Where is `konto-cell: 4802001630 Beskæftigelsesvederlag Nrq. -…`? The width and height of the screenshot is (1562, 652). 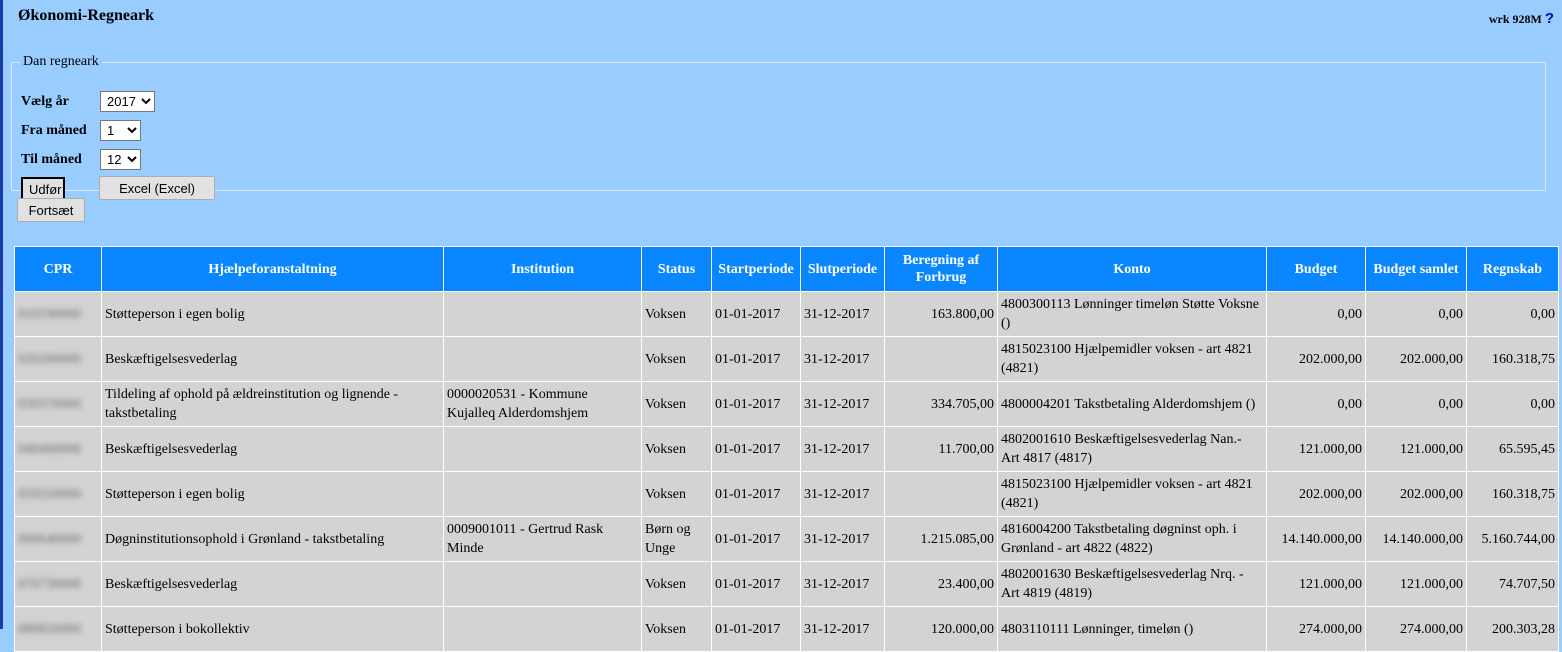 konto-cell: 4802001630 Beskæftigelsesvederlag Nrq. -… is located at coordinates (1132, 584).